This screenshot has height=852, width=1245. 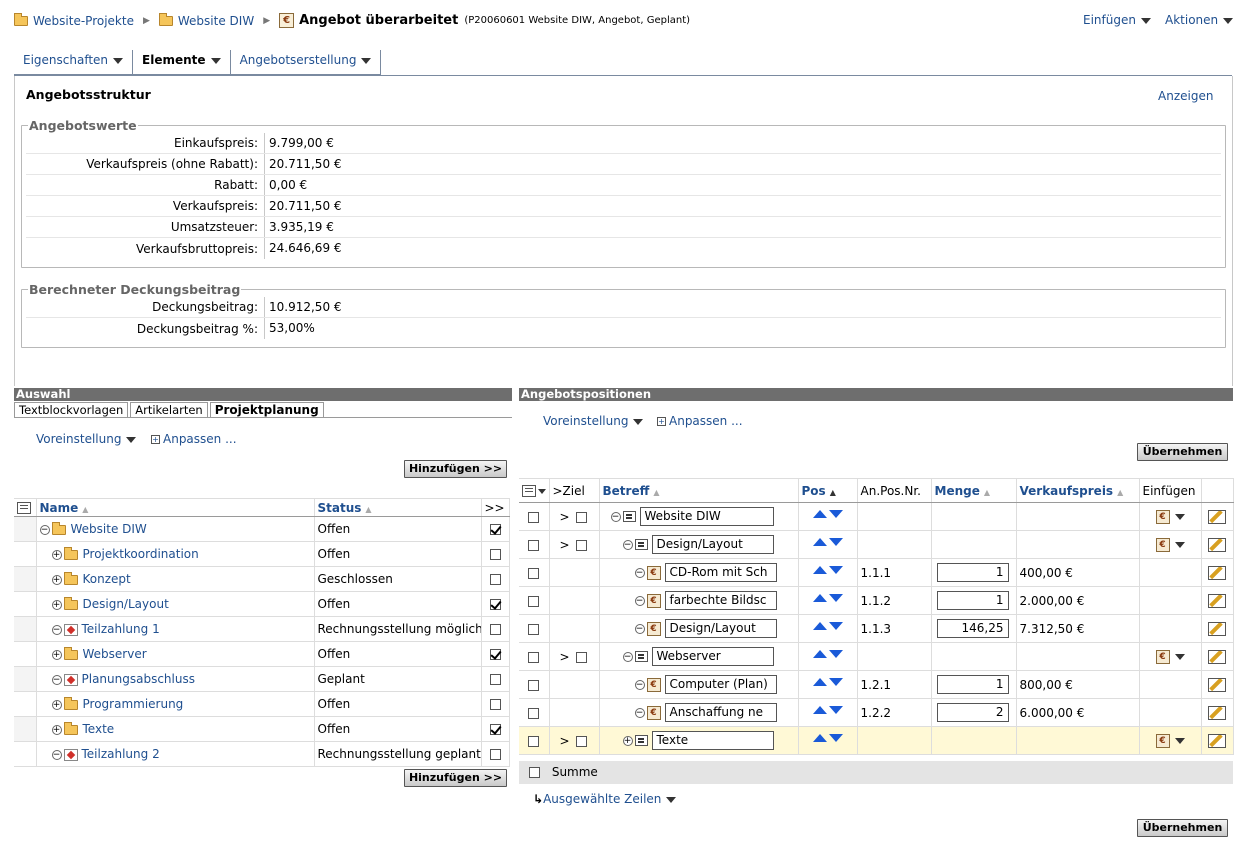 I want to click on menge-input: 2, so click(x=972, y=712).